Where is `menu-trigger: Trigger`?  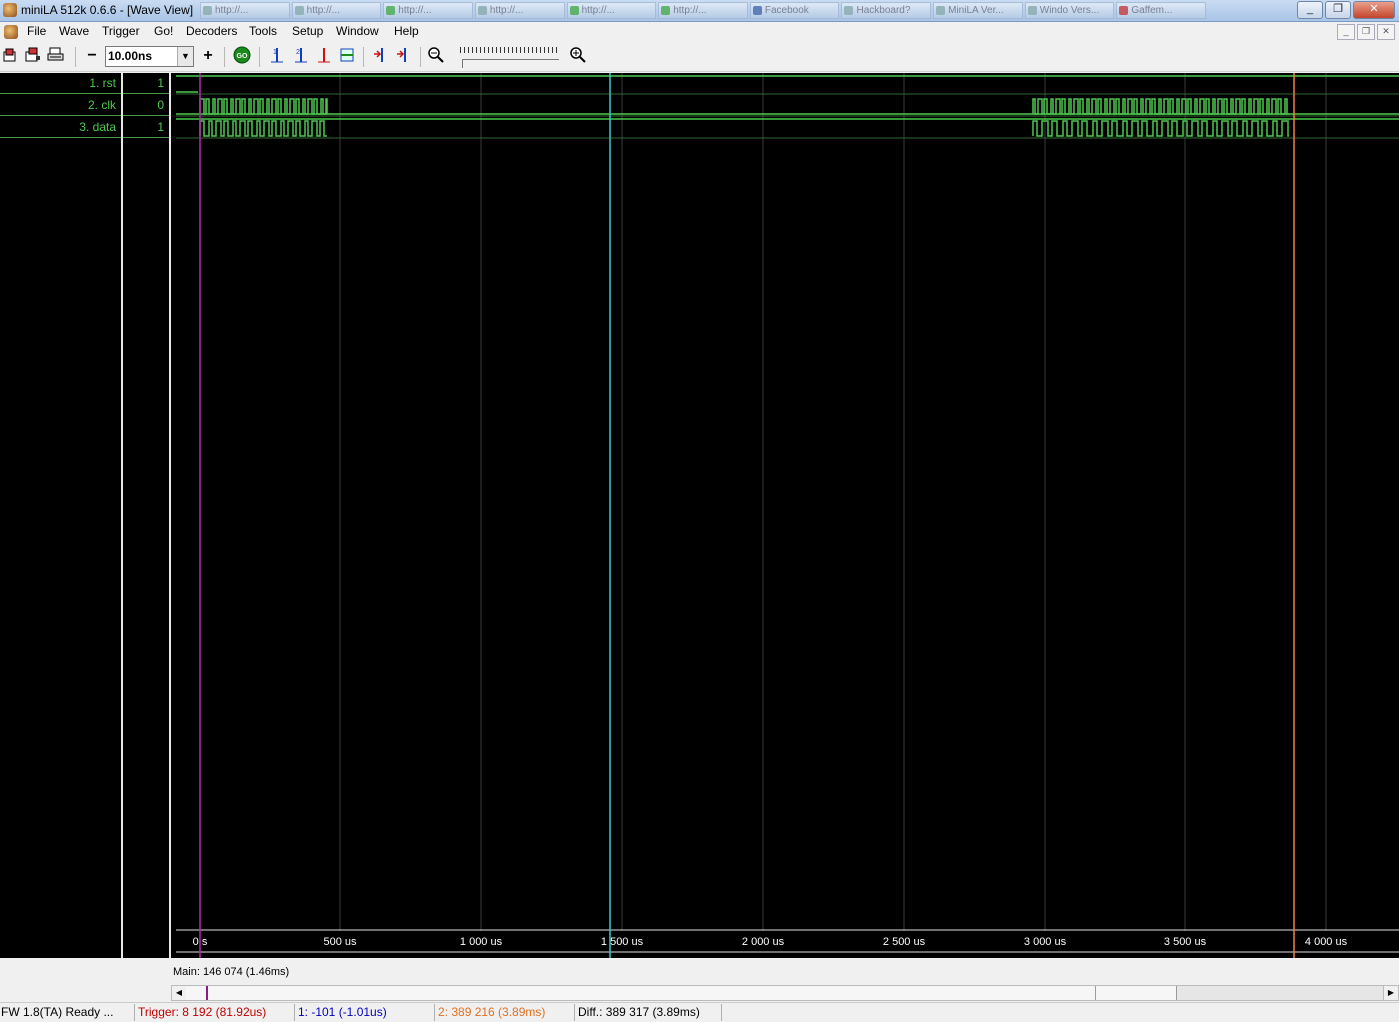 menu-trigger: Trigger is located at coordinates (121, 31).